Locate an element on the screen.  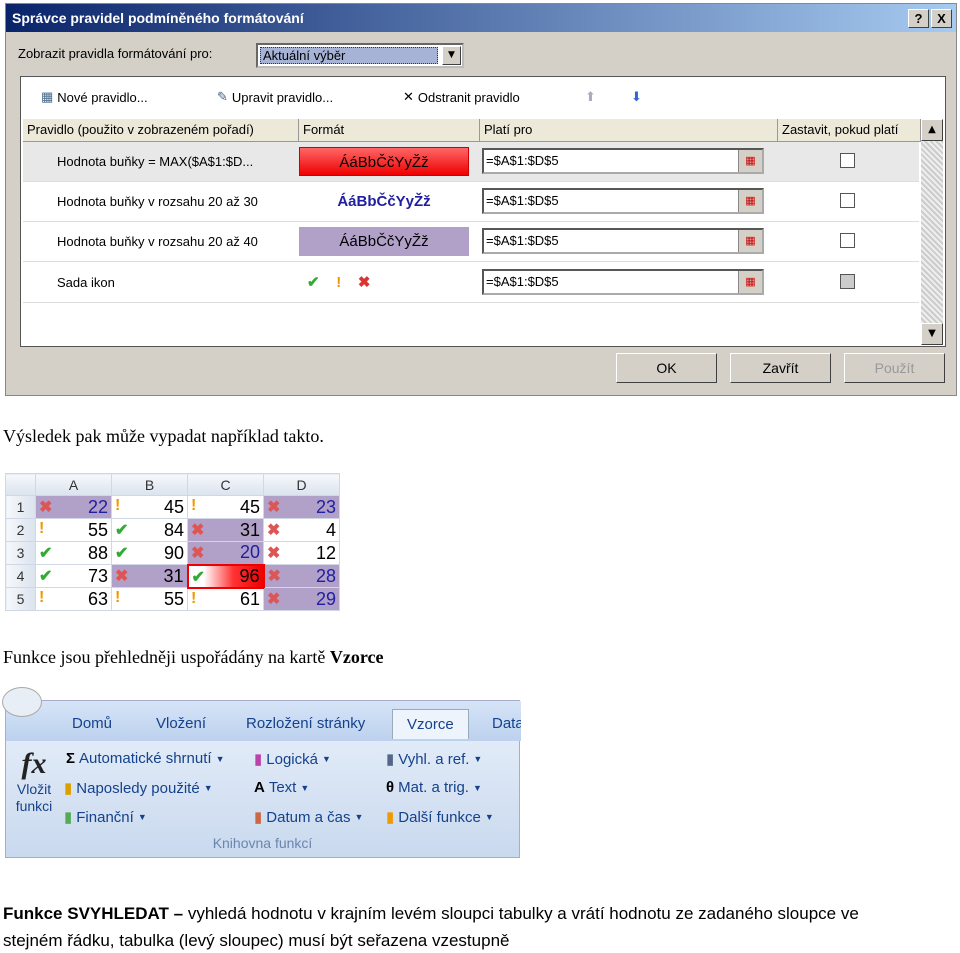
move-up-button: ⬆ is located at coordinates (590, 97).